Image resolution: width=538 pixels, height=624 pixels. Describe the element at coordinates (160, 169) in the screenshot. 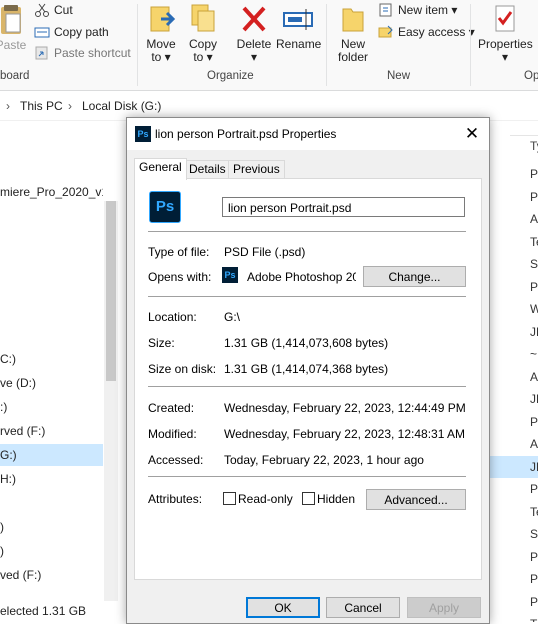

I see `tab-general: General` at that location.